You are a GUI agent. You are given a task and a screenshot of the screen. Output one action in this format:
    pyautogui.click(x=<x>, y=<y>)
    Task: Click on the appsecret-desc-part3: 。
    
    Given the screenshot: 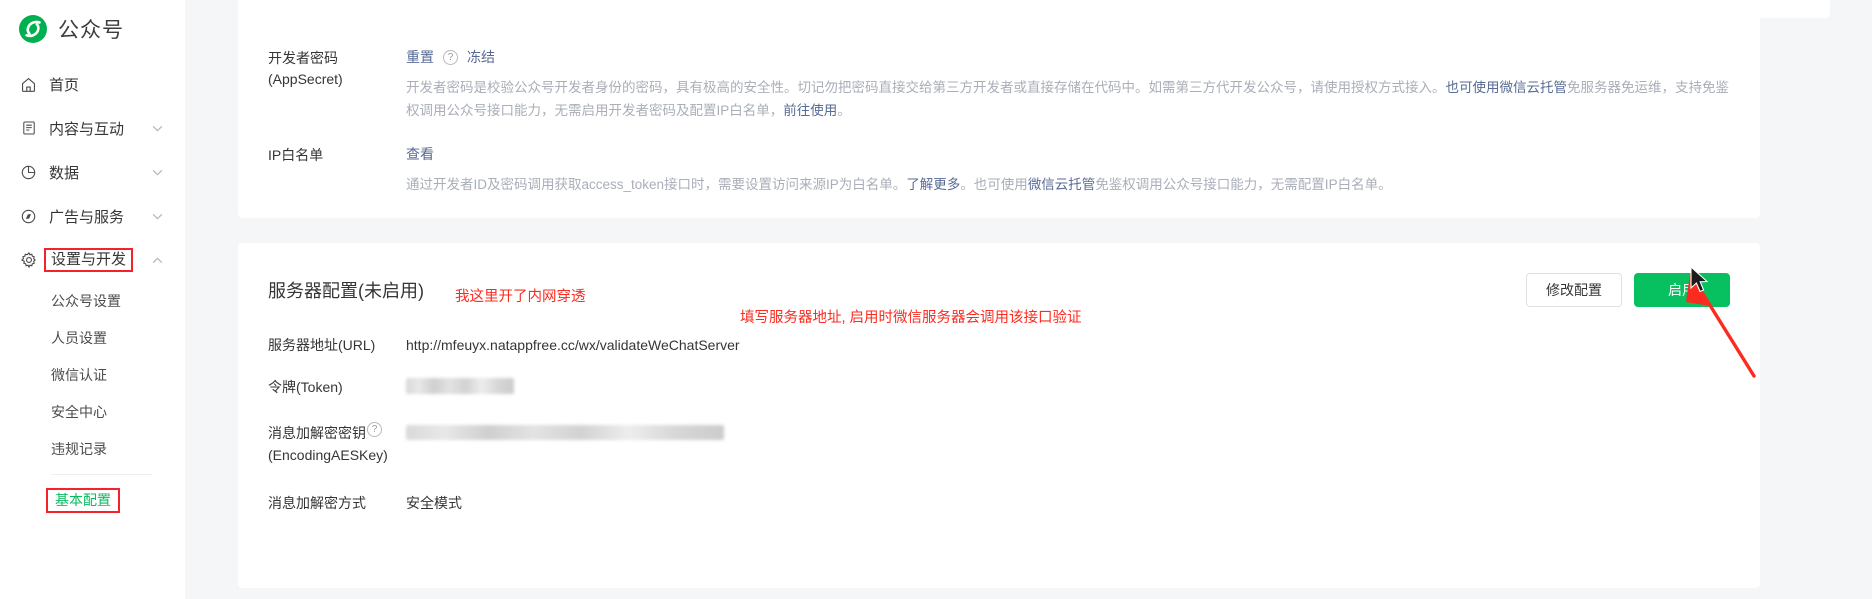 What is the action you would take?
    pyautogui.click(x=844, y=110)
    